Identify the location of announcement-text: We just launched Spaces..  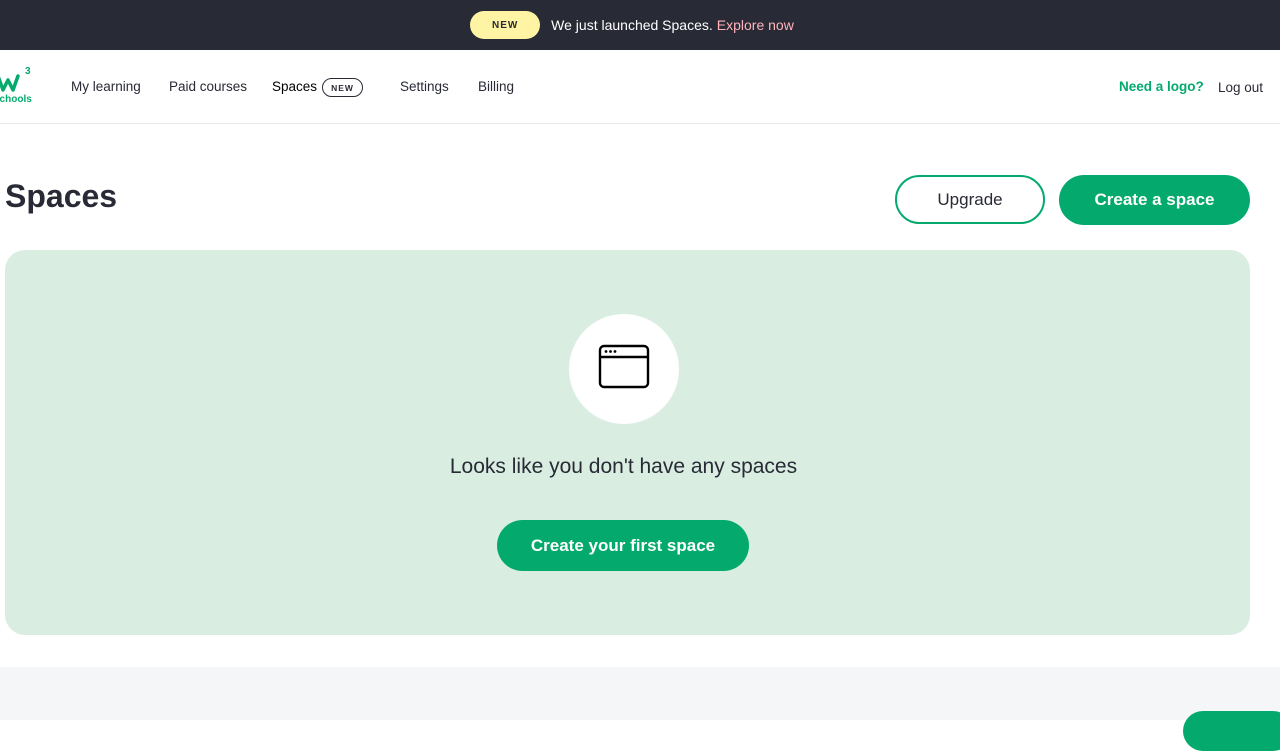
(632, 25).